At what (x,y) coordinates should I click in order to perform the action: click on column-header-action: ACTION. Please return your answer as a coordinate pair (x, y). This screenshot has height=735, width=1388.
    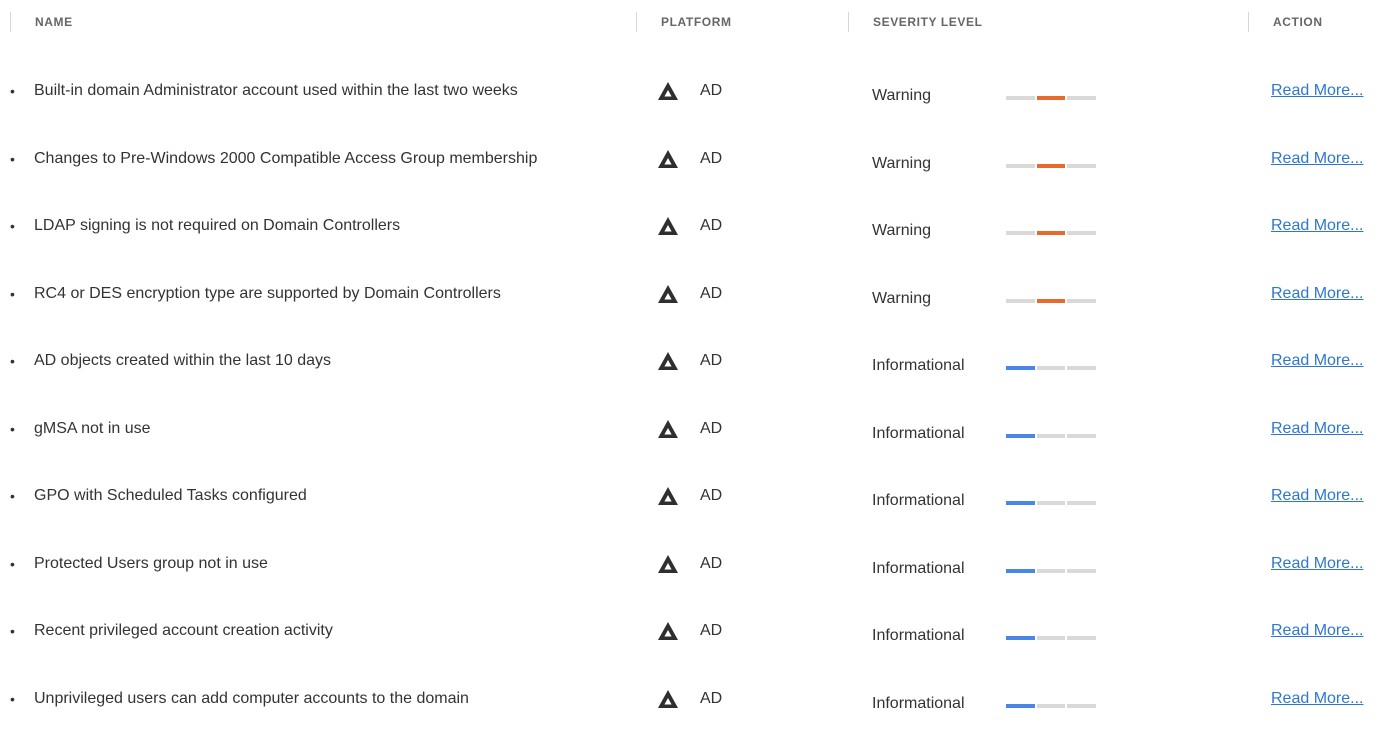
    Looking at the image, I should click on (1285, 22).